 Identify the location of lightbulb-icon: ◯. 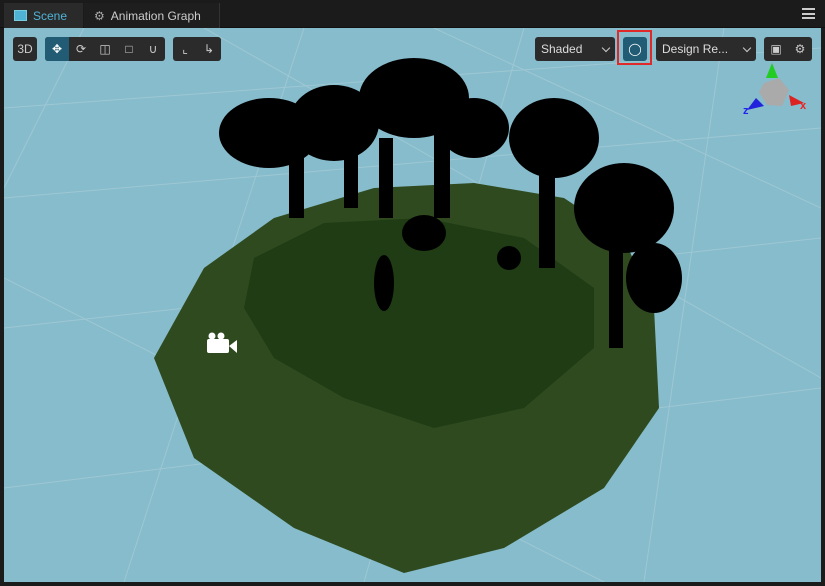
(635, 49).